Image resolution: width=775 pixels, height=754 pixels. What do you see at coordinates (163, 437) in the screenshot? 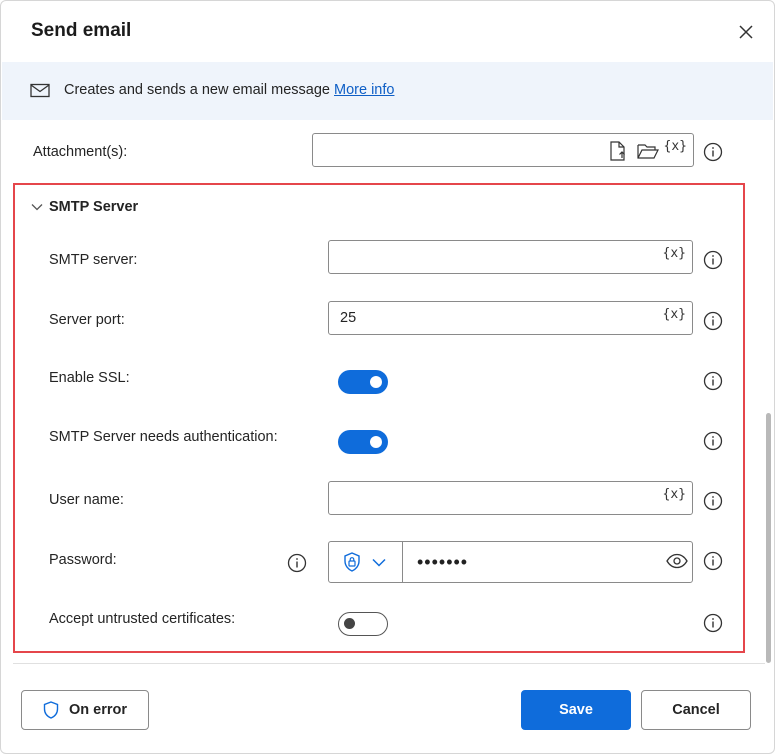
I see `needs-auth-label: SMTP Server needs authentication:` at bounding box center [163, 437].